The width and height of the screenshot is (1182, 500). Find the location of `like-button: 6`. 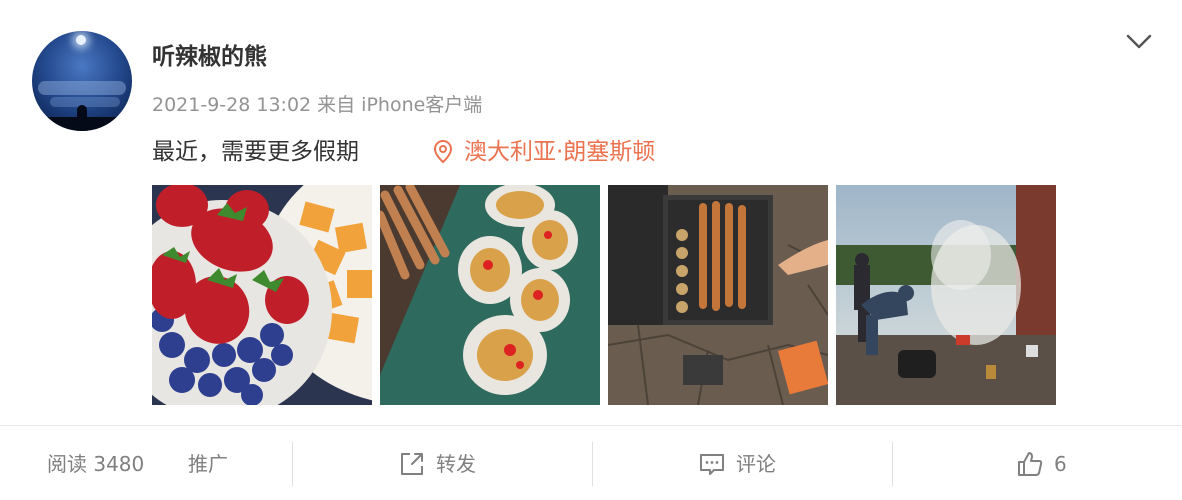

like-button: 6 is located at coordinates (1041, 464).